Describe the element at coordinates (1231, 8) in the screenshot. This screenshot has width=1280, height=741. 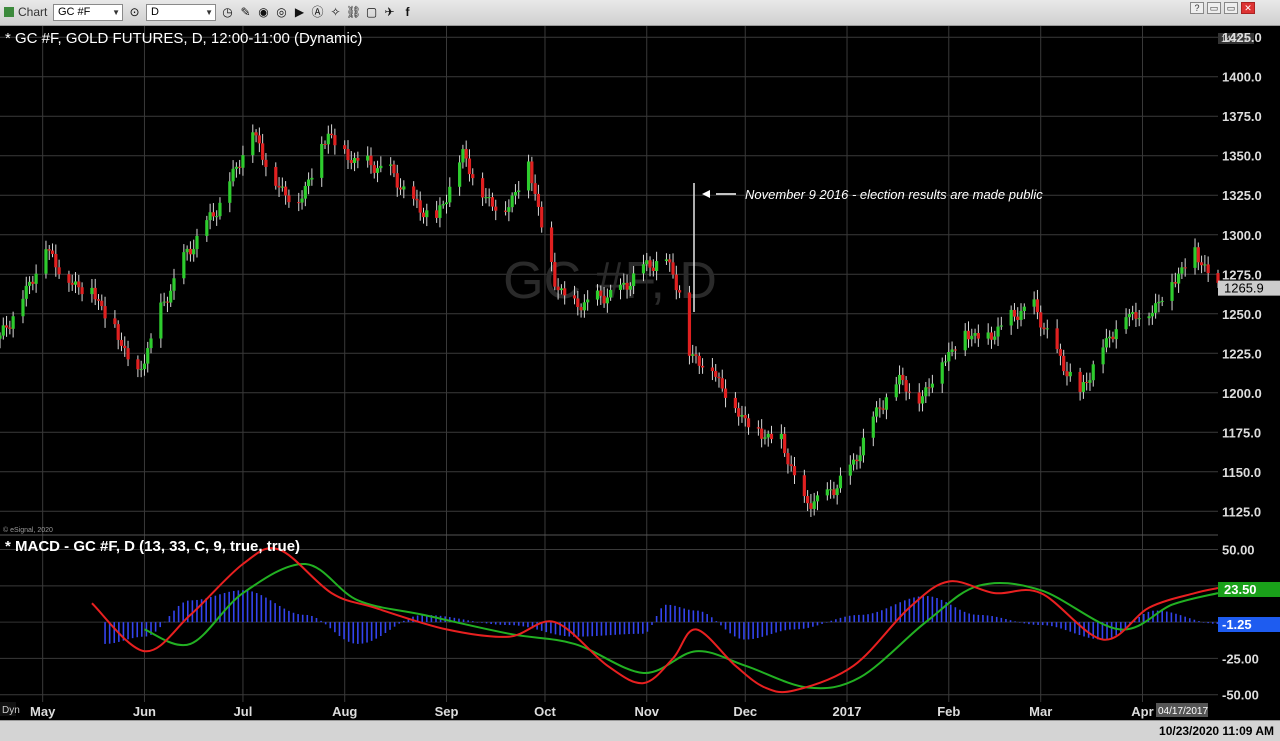
I see `maximize-button: ▭` at that location.